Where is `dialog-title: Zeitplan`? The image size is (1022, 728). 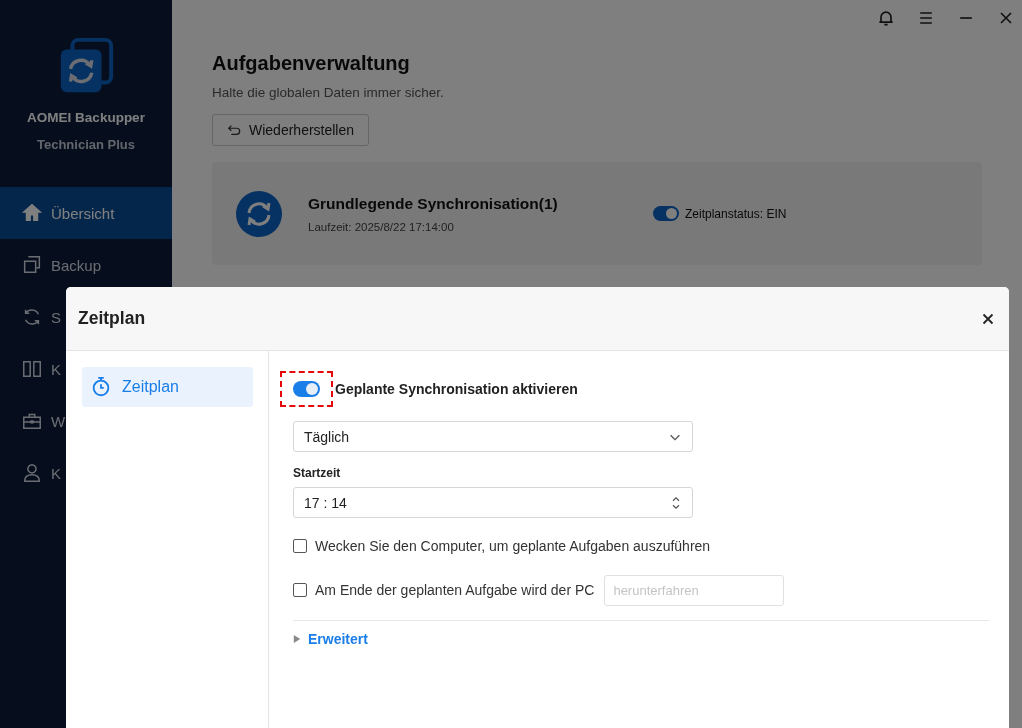
dialog-title: Zeitplan is located at coordinates (112, 318).